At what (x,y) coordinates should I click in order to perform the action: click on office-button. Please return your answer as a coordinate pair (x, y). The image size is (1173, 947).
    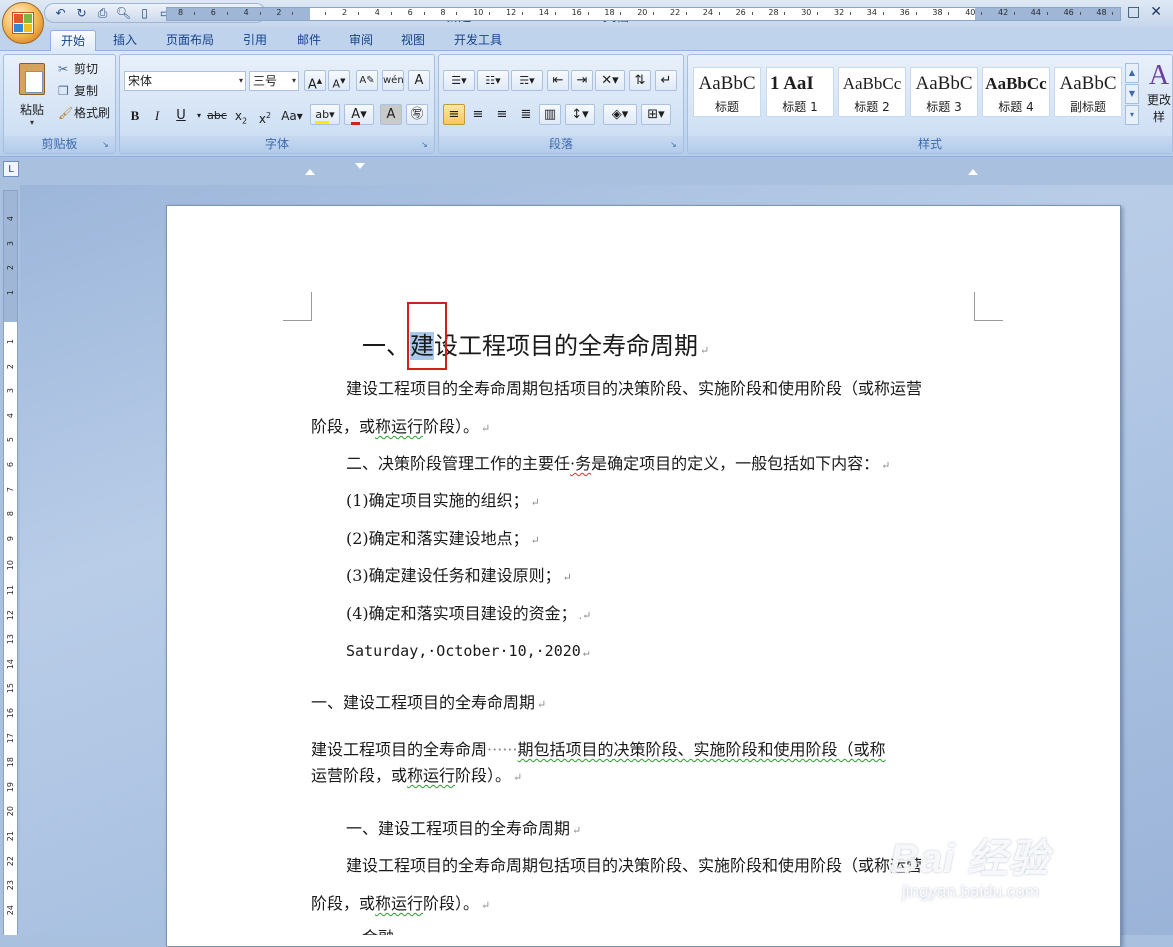
    Looking at the image, I should click on (23, 23).